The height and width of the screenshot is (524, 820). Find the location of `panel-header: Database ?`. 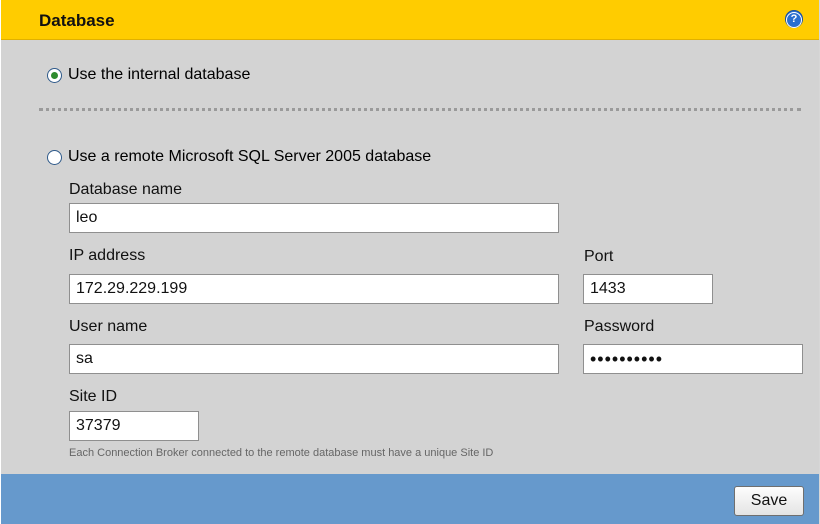

panel-header: Database ? is located at coordinates (410, 20).